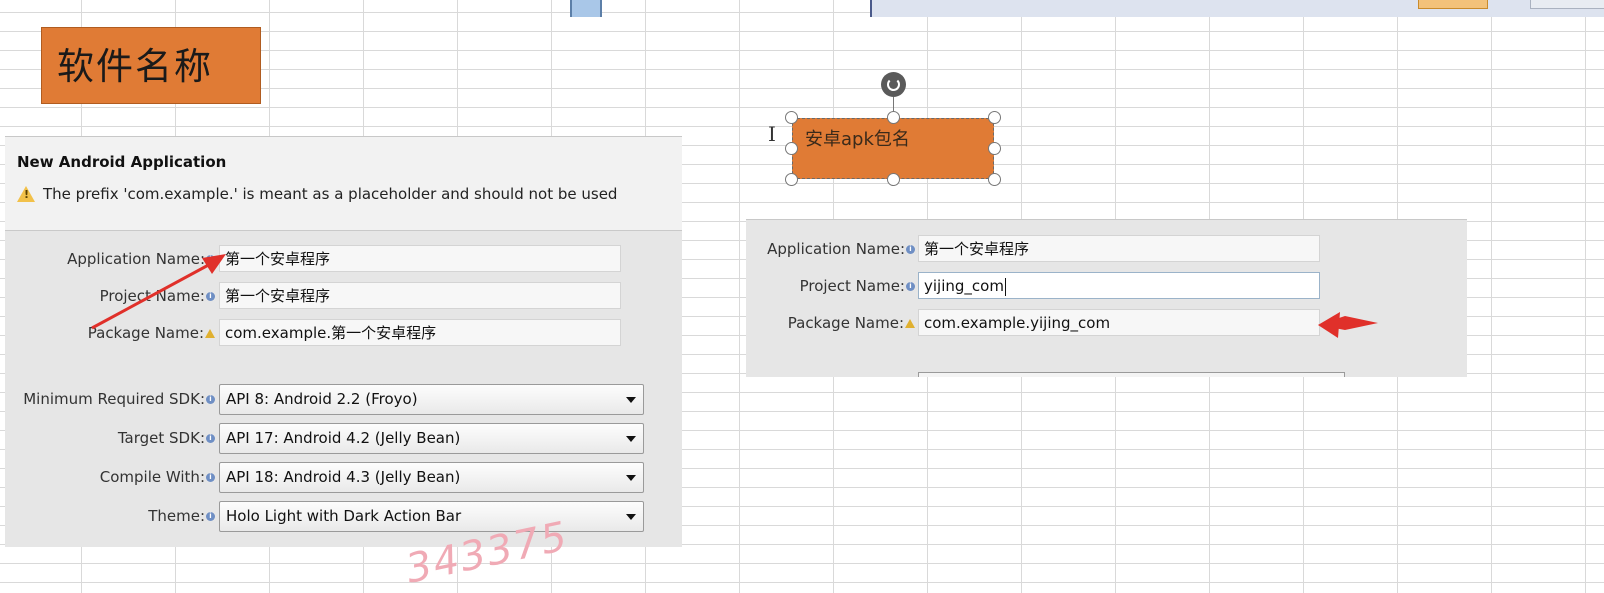  I want to click on annotation-layer, so click(734, 296).